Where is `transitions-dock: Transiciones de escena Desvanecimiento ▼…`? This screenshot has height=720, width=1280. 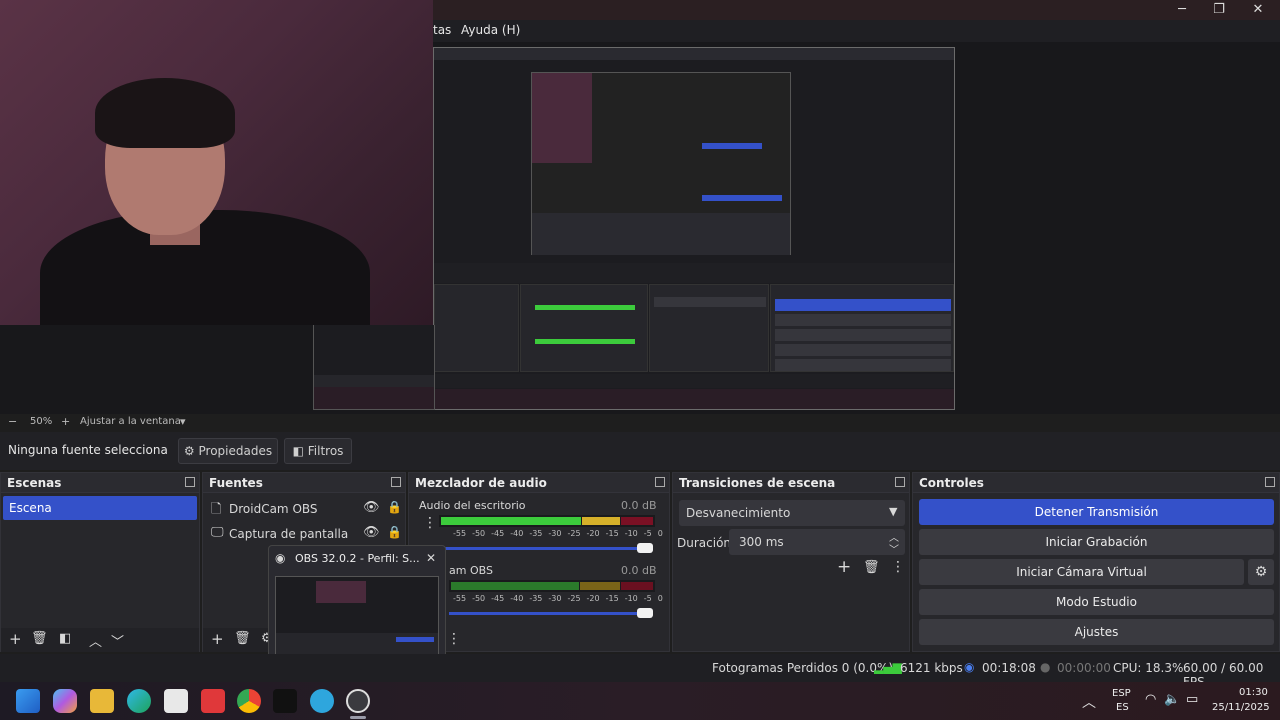 transitions-dock: Transiciones de escena Desvanecimiento ▼… is located at coordinates (791, 562).